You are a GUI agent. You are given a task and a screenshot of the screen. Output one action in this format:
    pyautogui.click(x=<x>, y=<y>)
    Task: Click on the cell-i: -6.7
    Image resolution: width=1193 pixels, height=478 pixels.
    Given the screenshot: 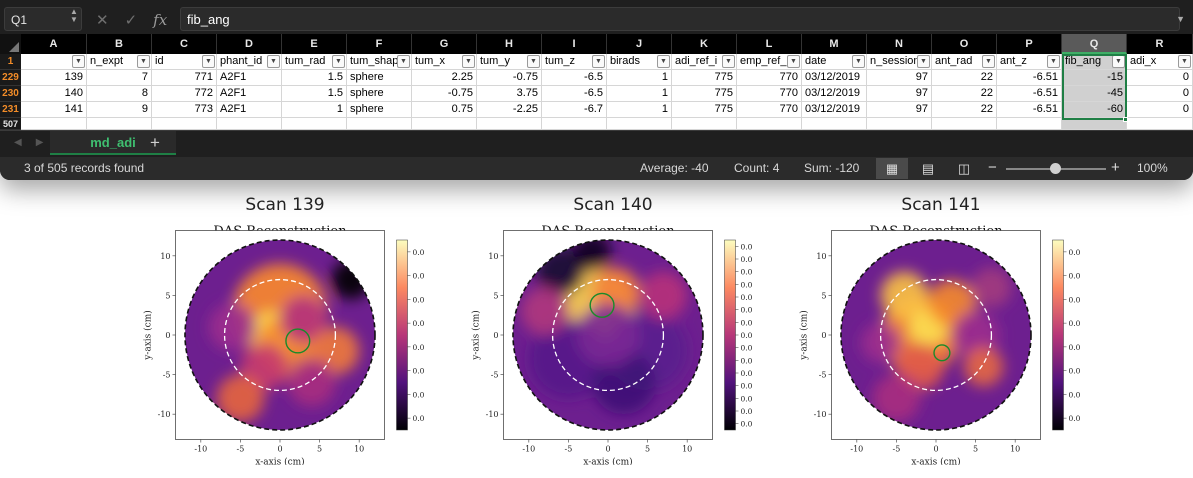 What is the action you would take?
    pyautogui.click(x=574, y=110)
    